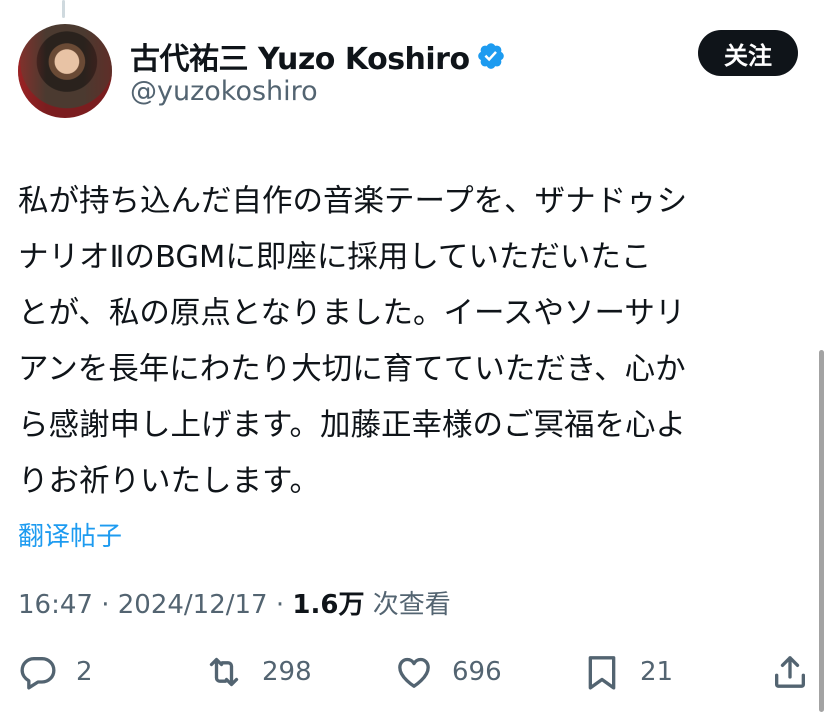 The height and width of the screenshot is (712, 828). I want to click on reply-button: 2, so click(55, 672).